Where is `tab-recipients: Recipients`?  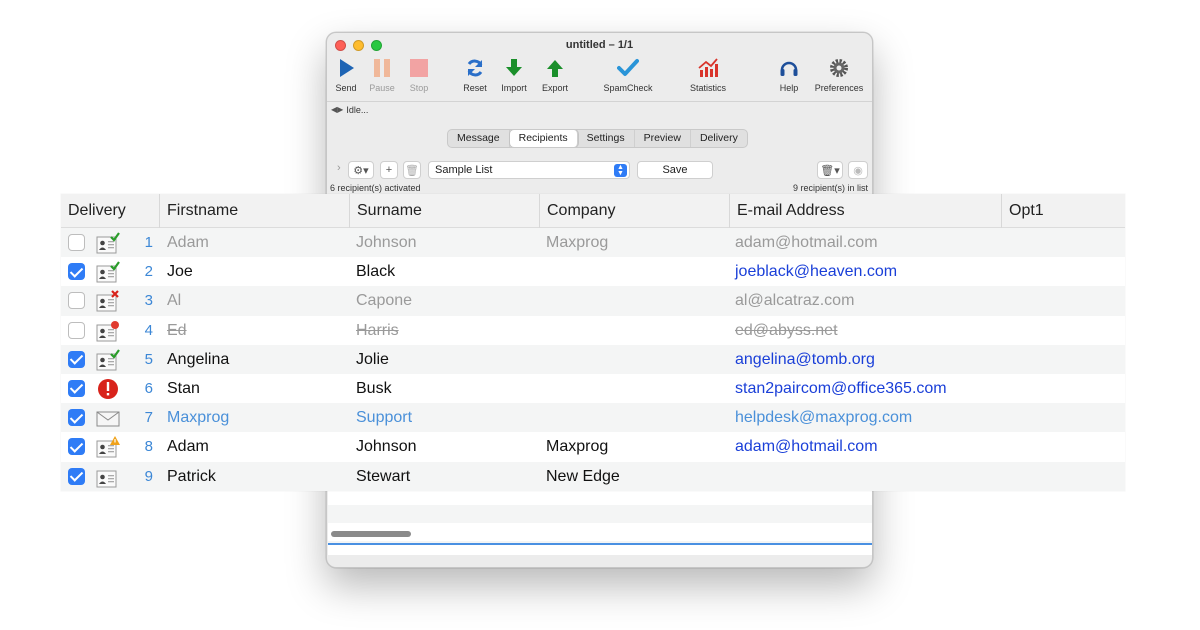
tab-recipients: Recipients is located at coordinates (543, 138).